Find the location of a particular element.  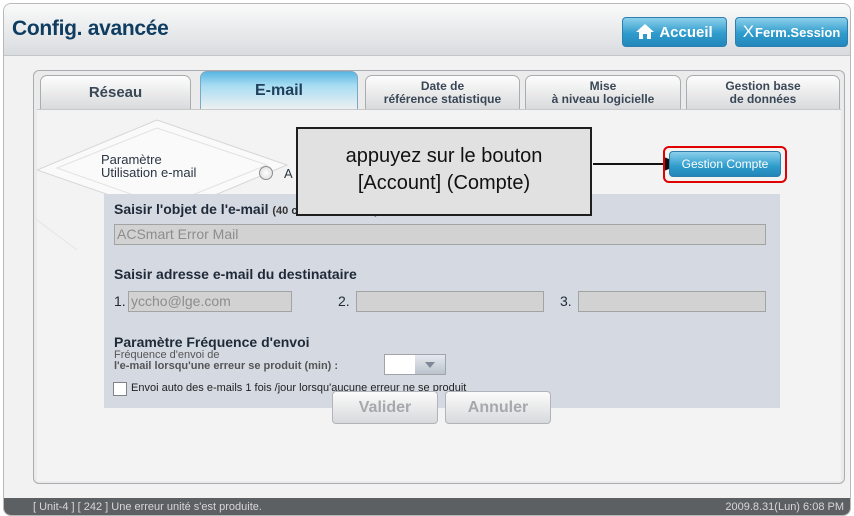

instruction-callout: appuyez sur le bouton [Account] (Compte) is located at coordinates (444, 171).